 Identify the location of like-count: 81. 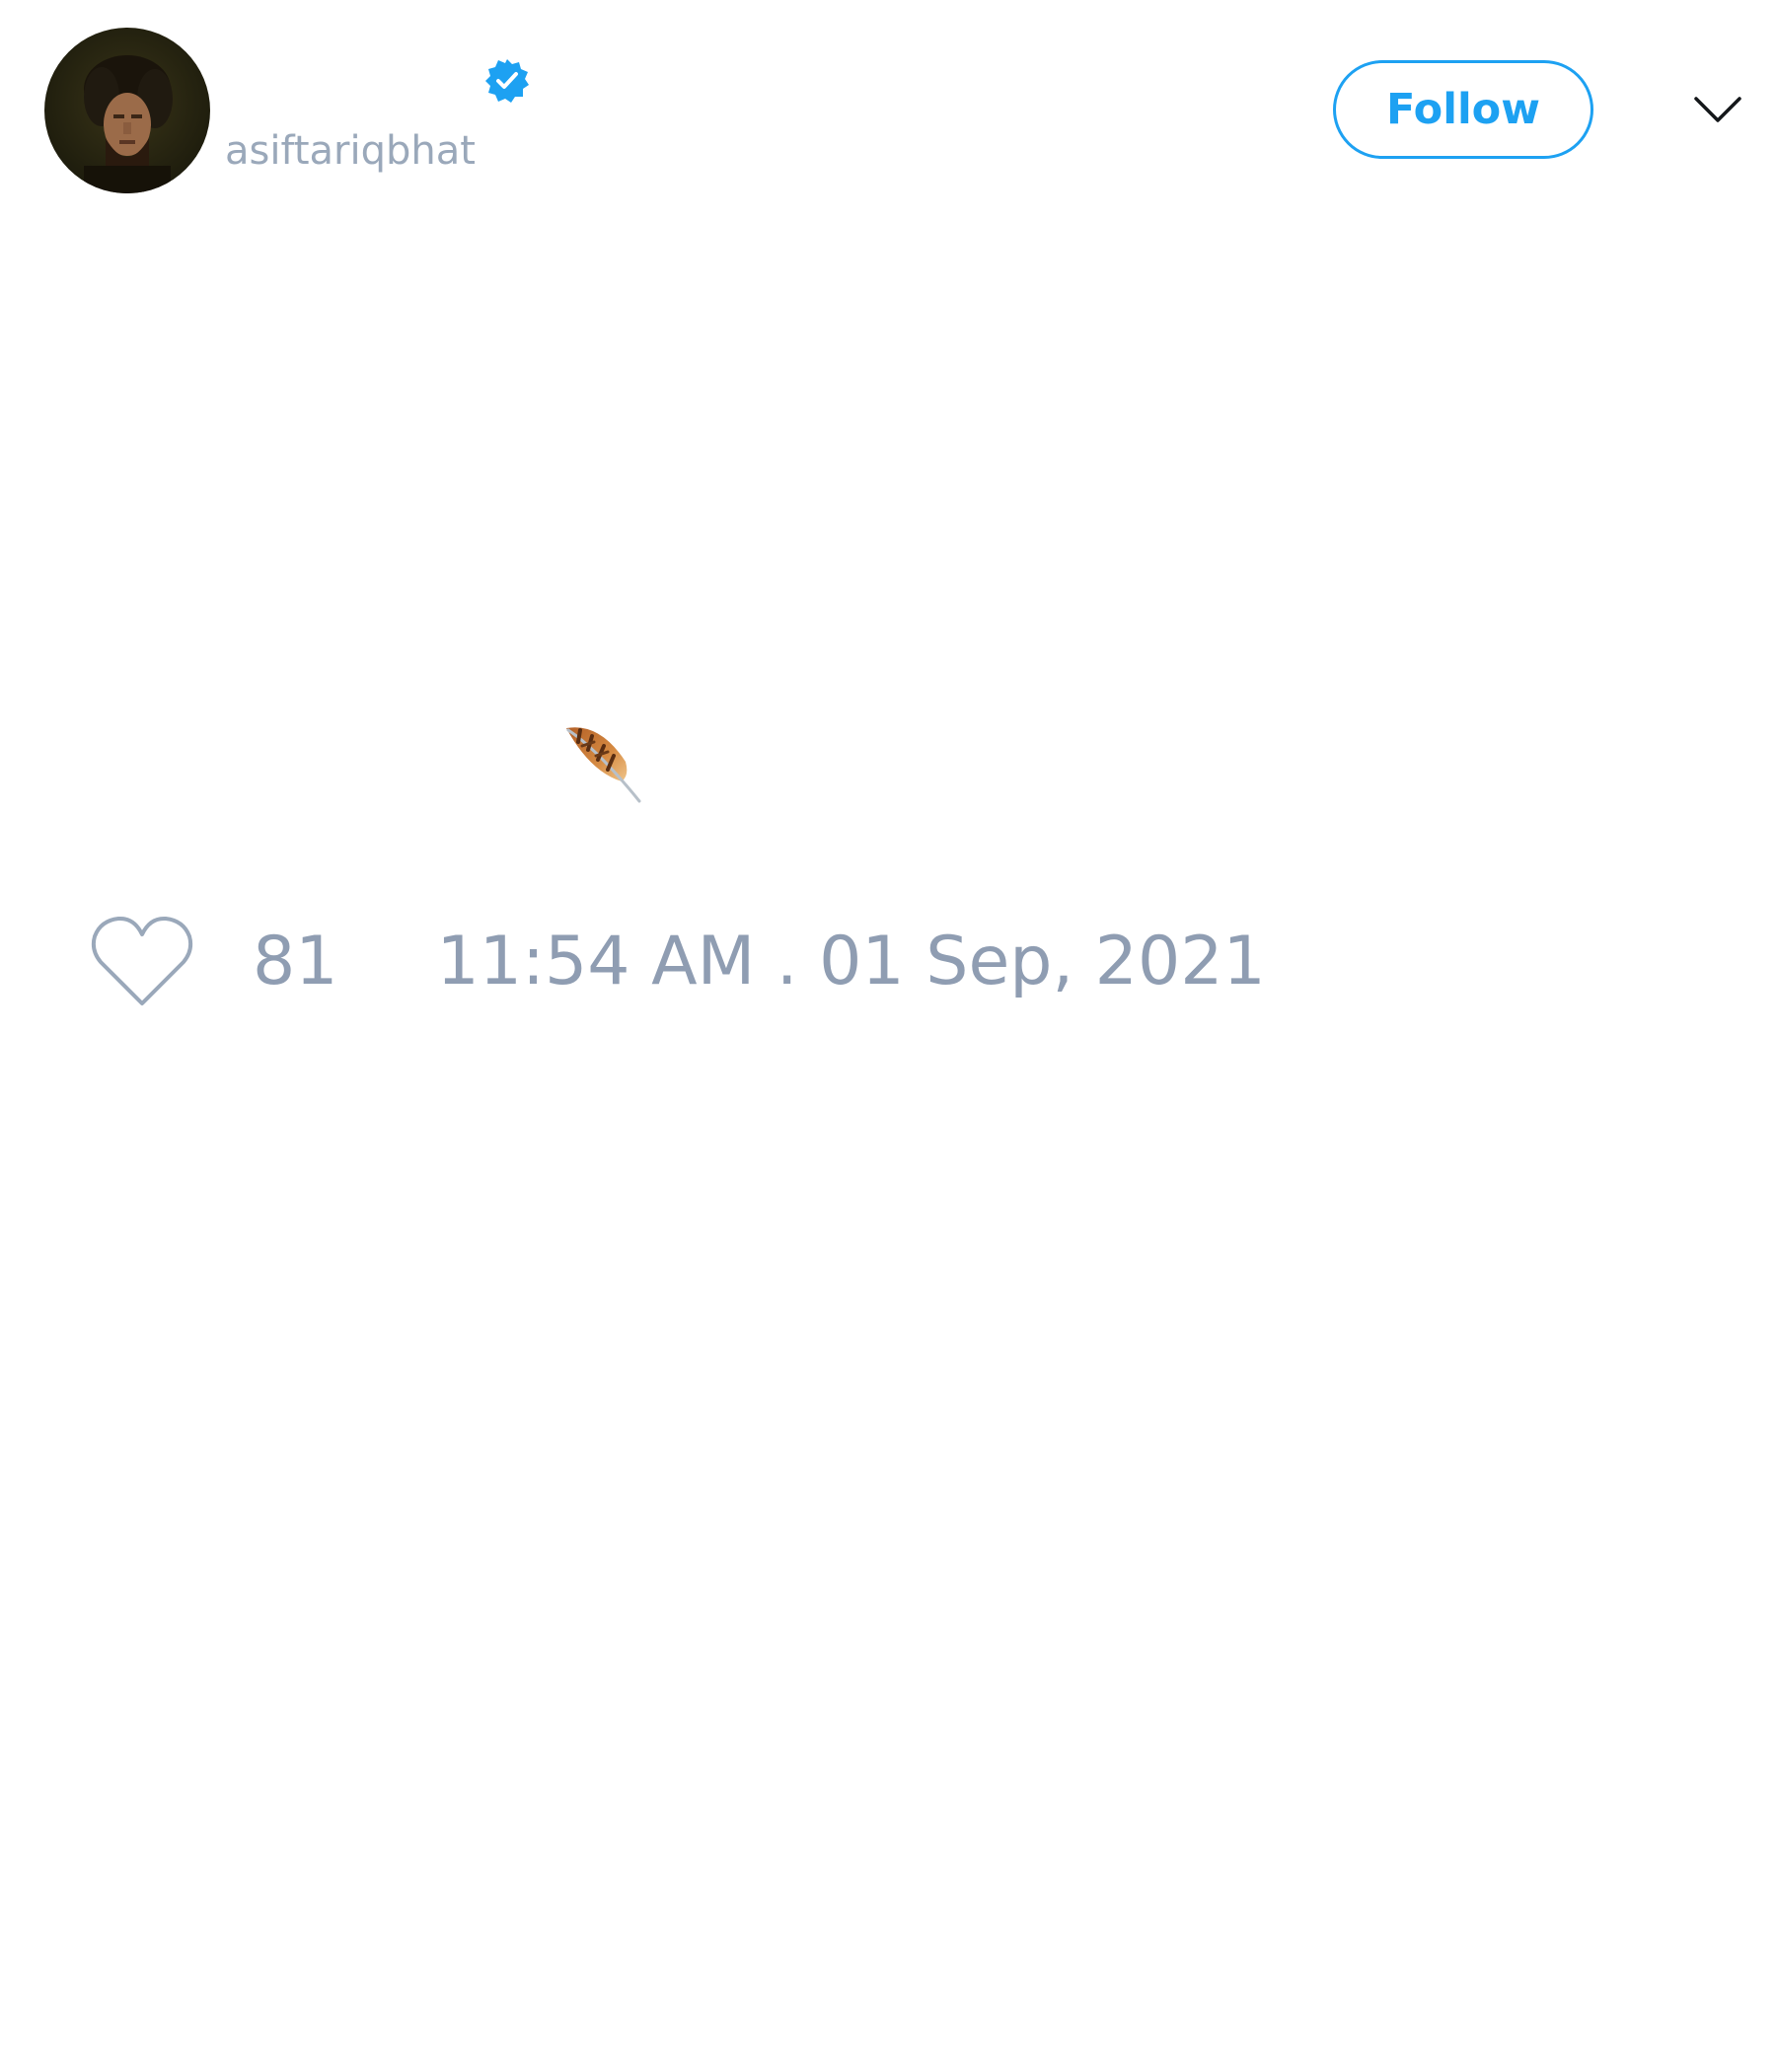
(296, 962).